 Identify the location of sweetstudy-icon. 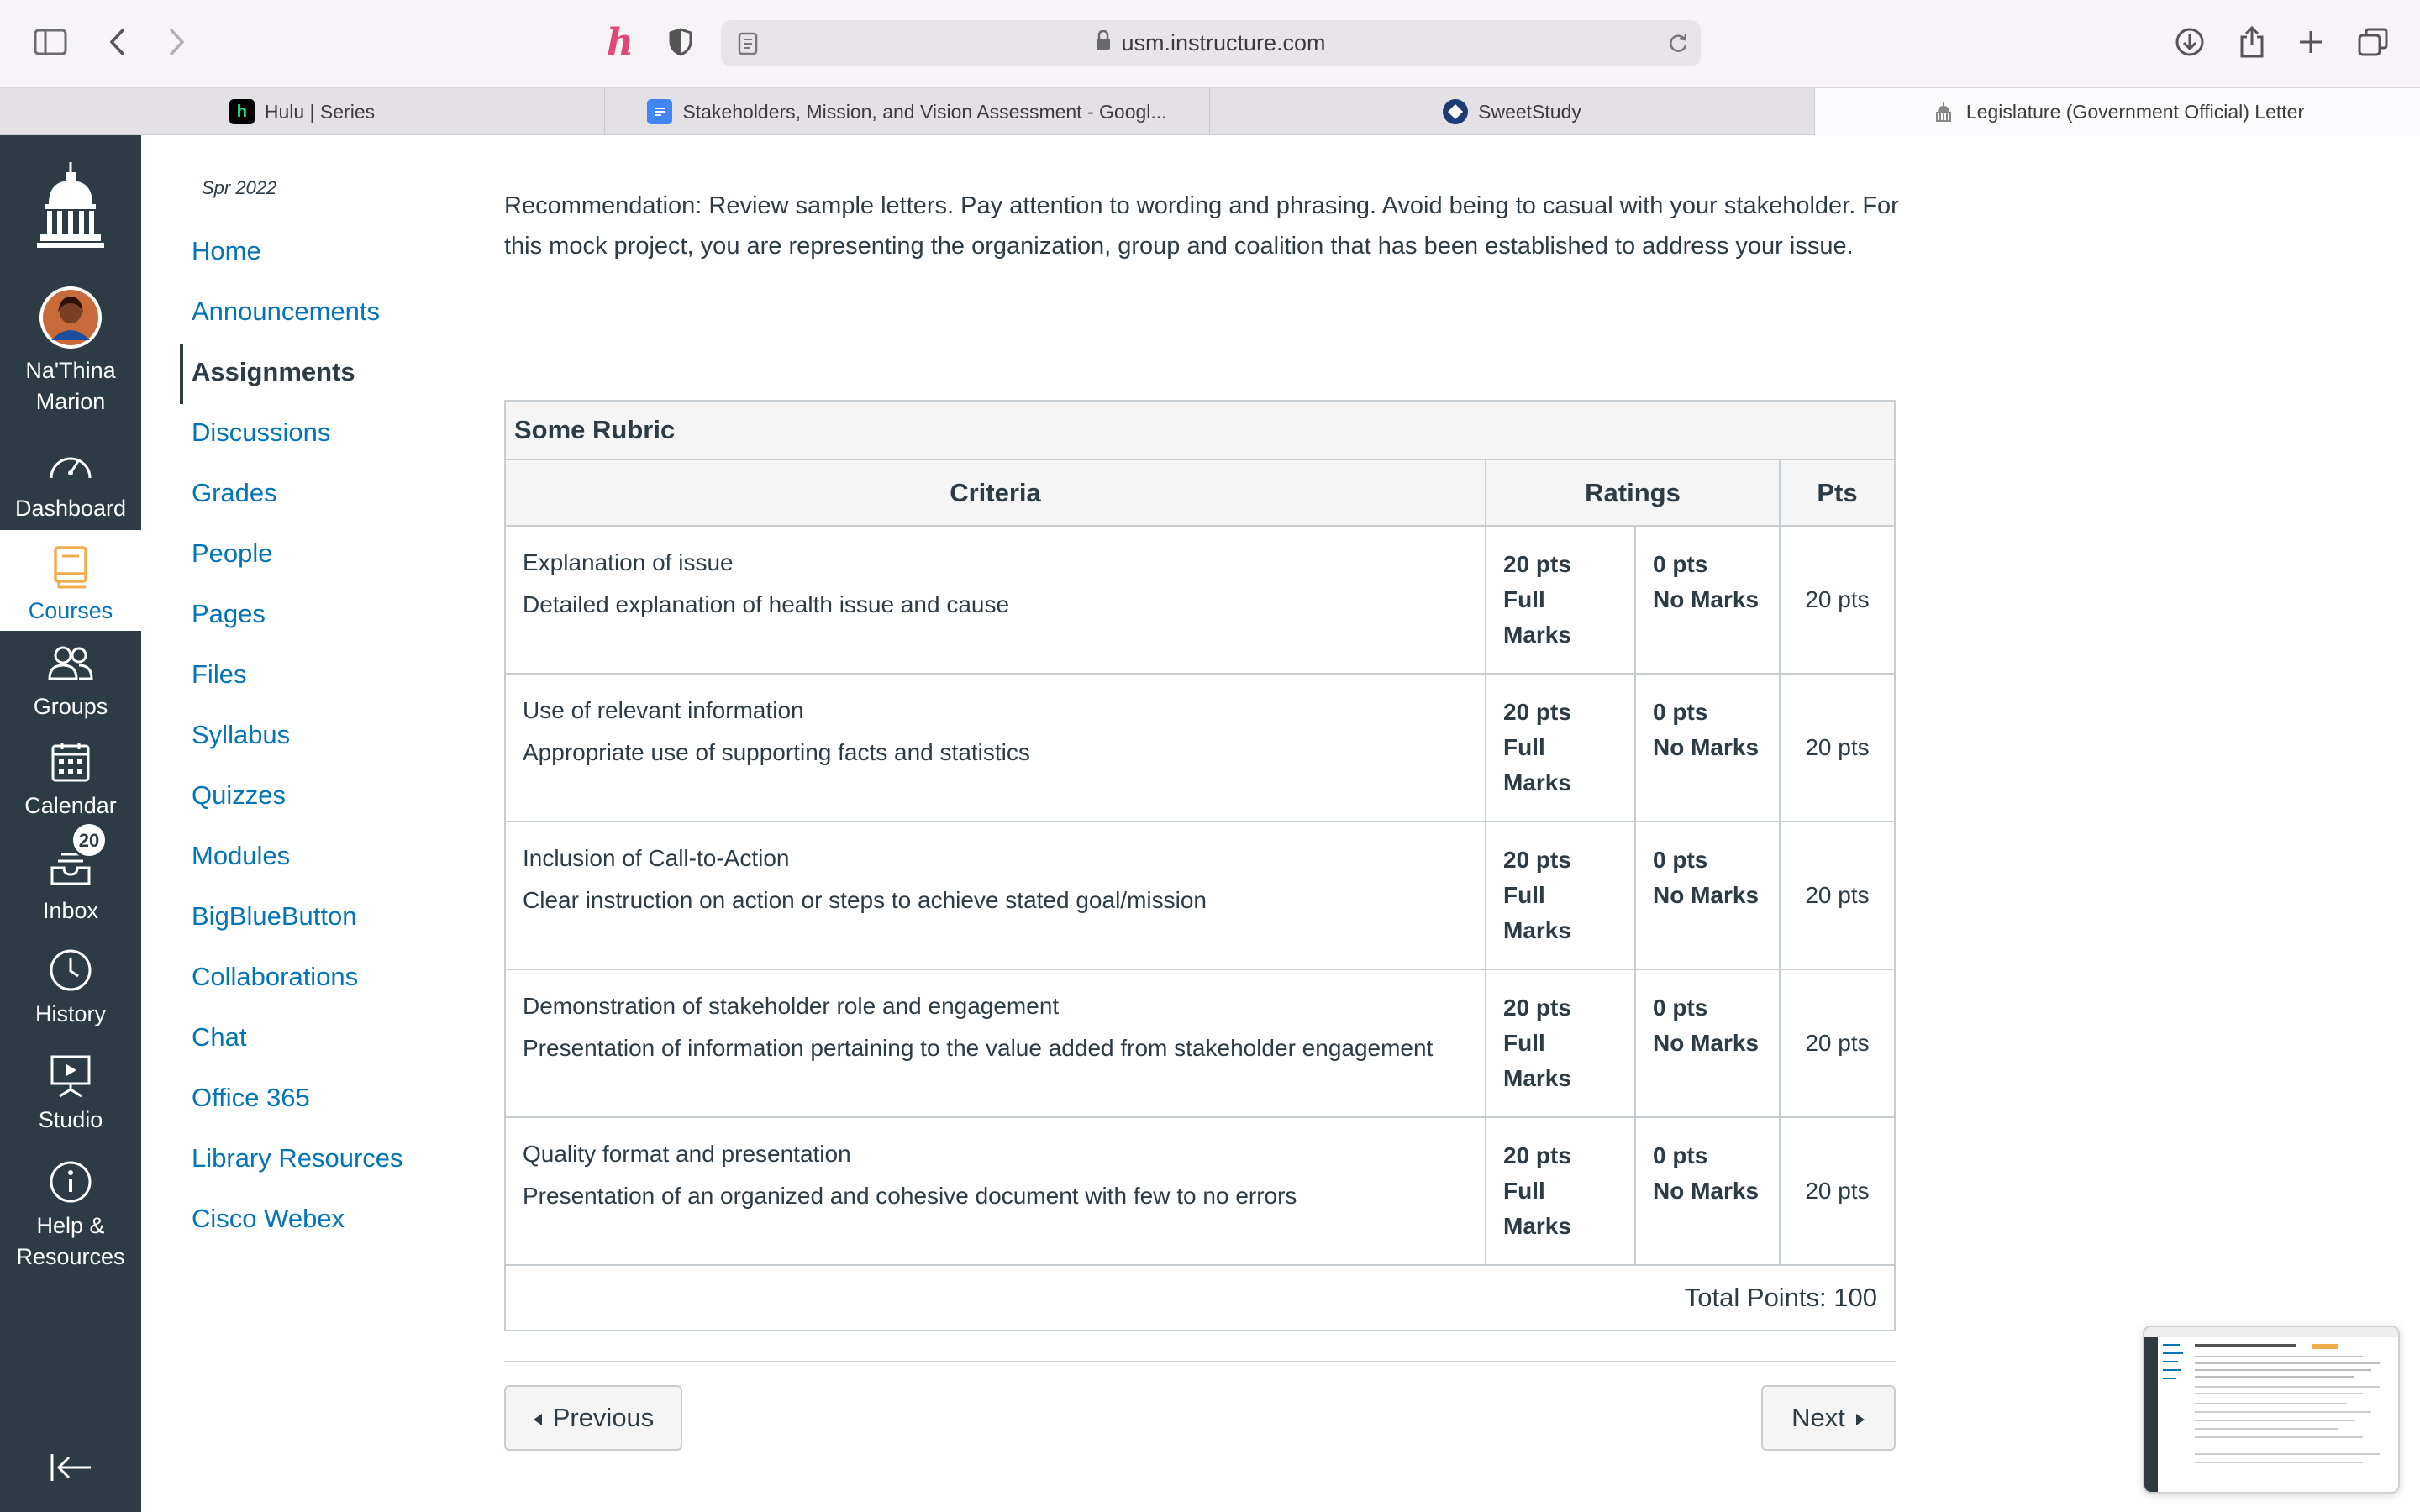
(1456, 111).